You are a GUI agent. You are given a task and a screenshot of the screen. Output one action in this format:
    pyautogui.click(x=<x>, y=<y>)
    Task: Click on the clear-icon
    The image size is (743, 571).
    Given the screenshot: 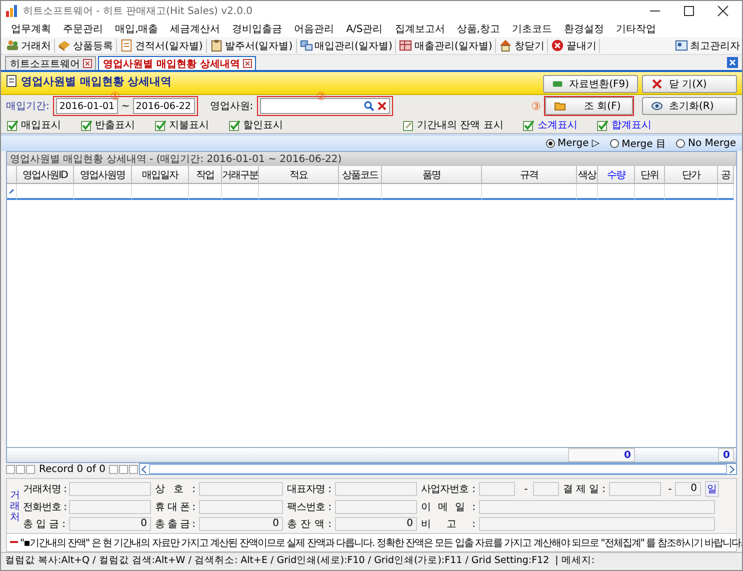 What is the action you would take?
    pyautogui.click(x=382, y=106)
    